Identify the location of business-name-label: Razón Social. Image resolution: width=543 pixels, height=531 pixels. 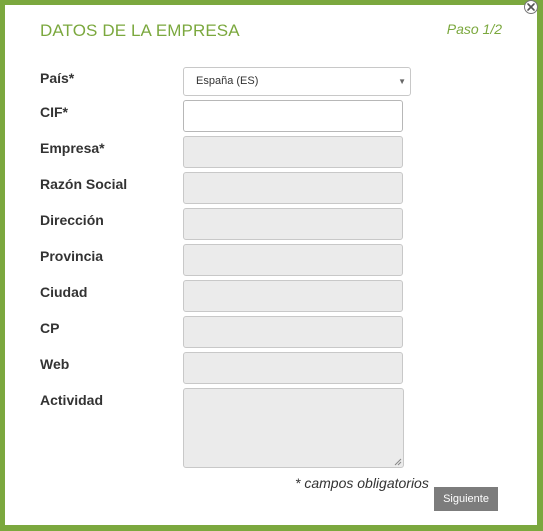
(84, 184).